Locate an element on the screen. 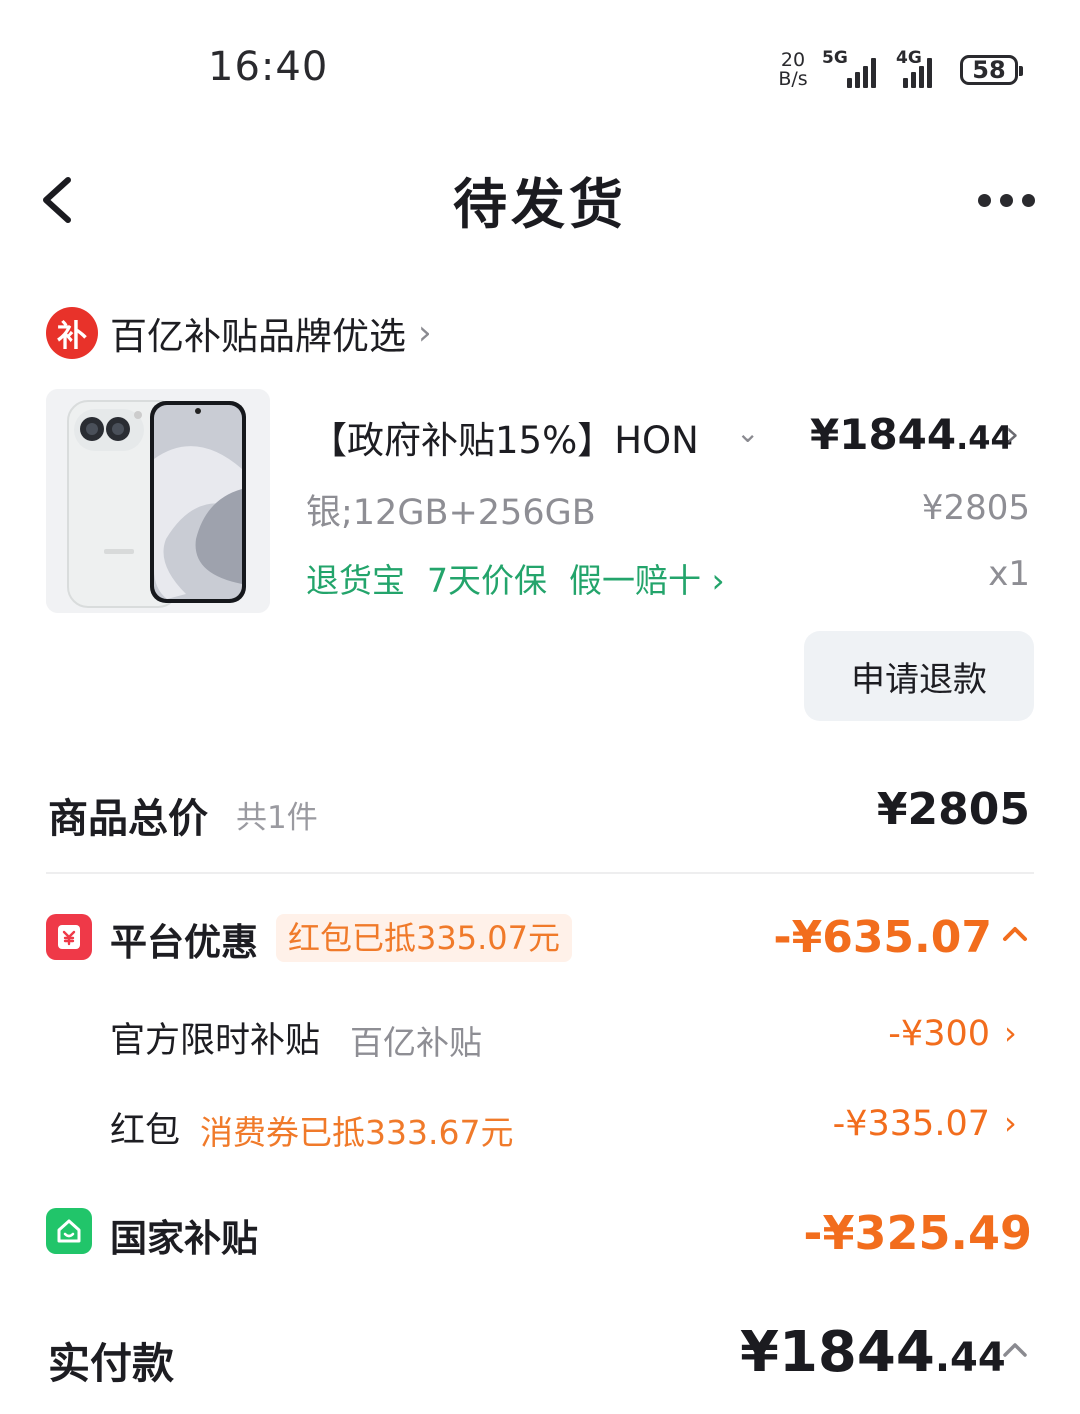 This screenshot has width=1080, height=1414. network-speed-unit: B/s is located at coordinates (793, 79).